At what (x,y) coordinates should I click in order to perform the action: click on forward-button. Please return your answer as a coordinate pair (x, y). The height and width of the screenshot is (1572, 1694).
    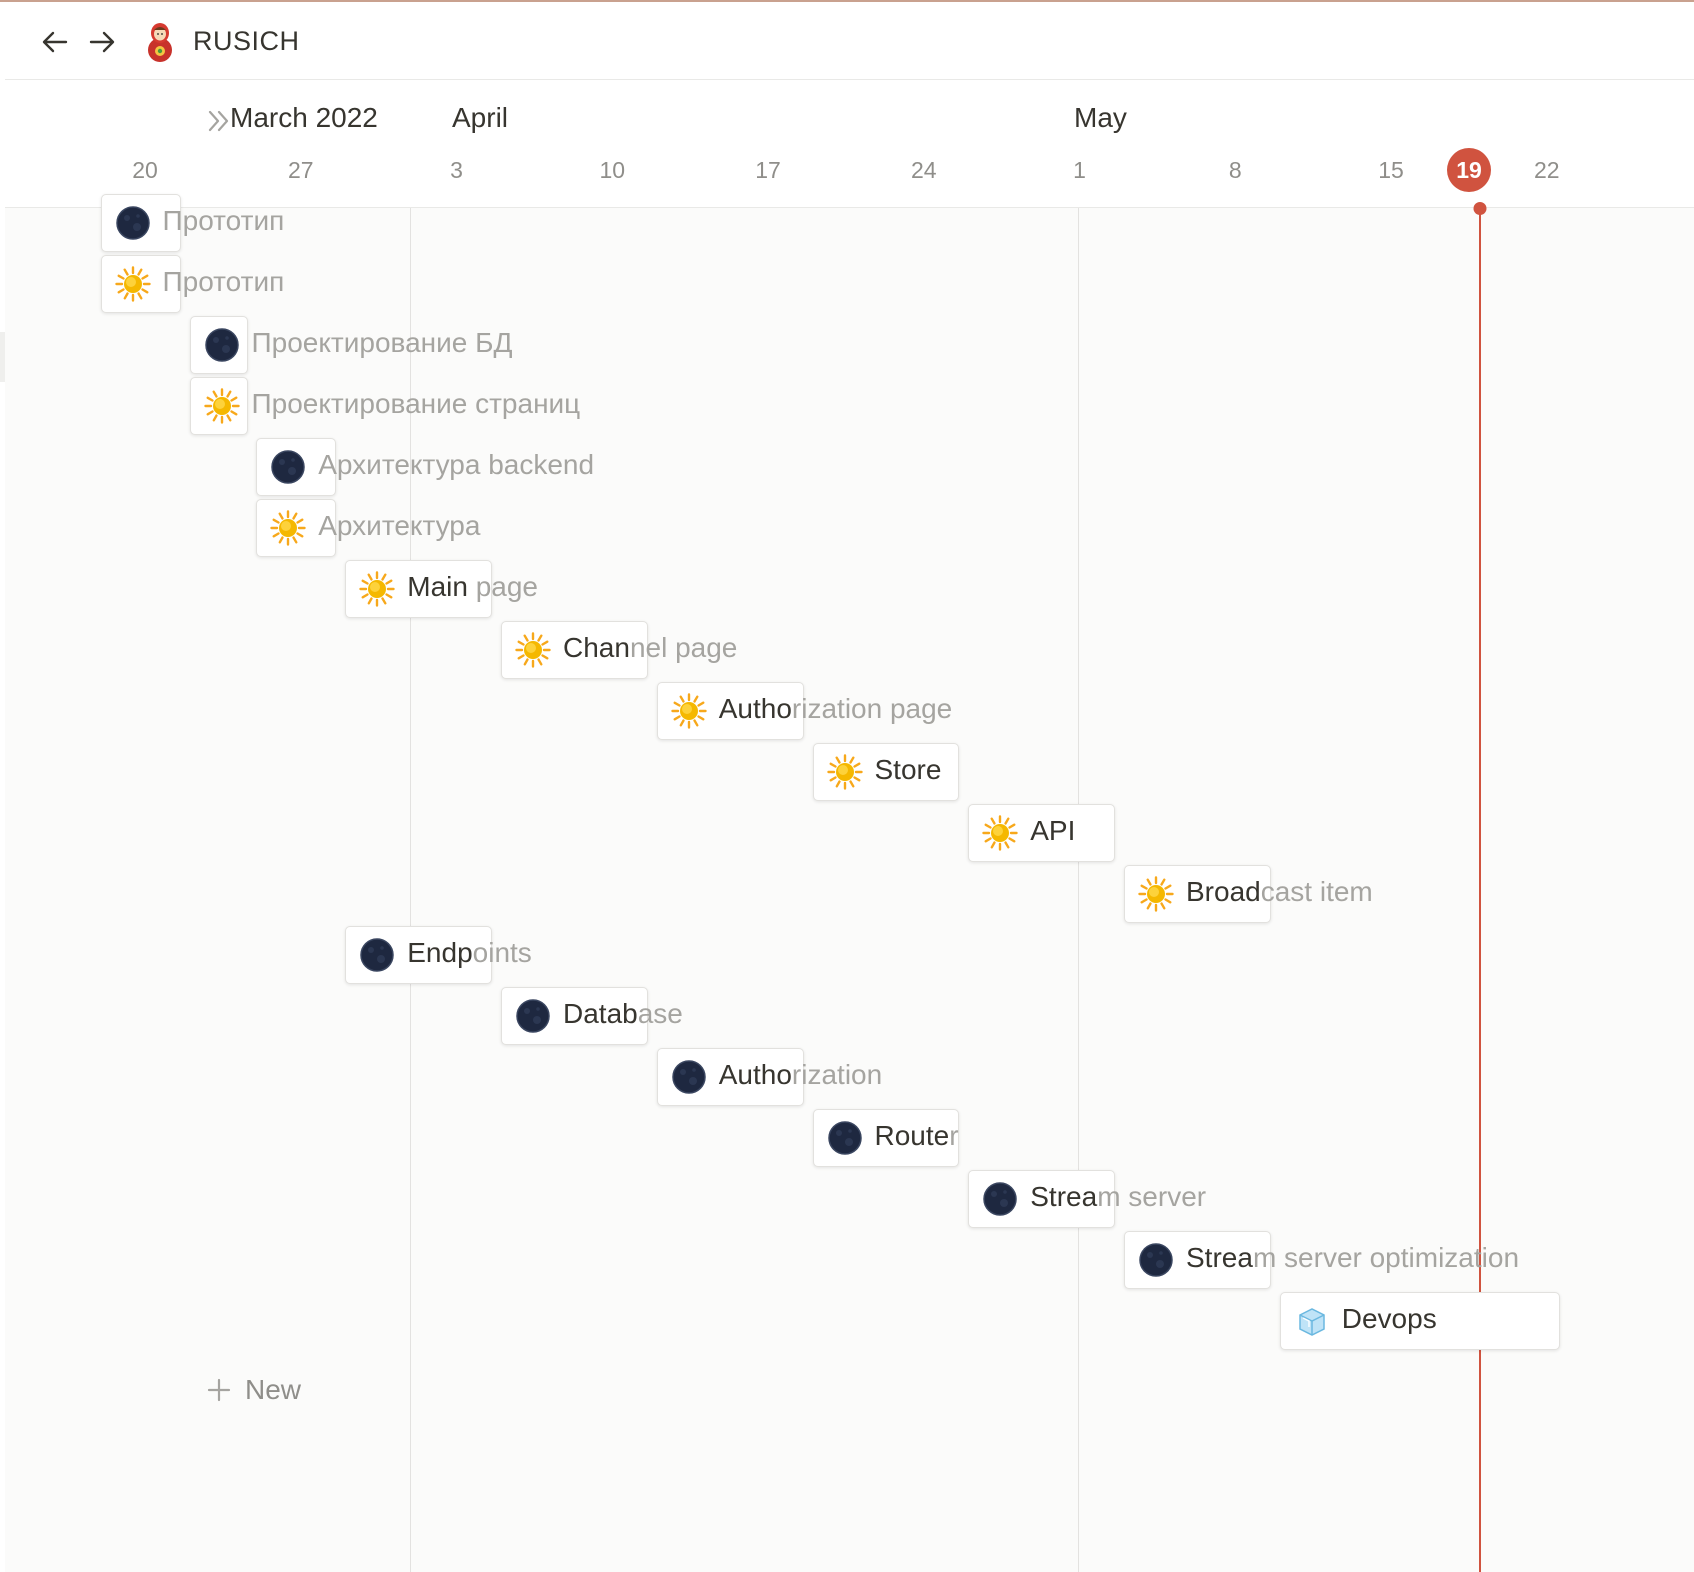
    Looking at the image, I should click on (102, 42).